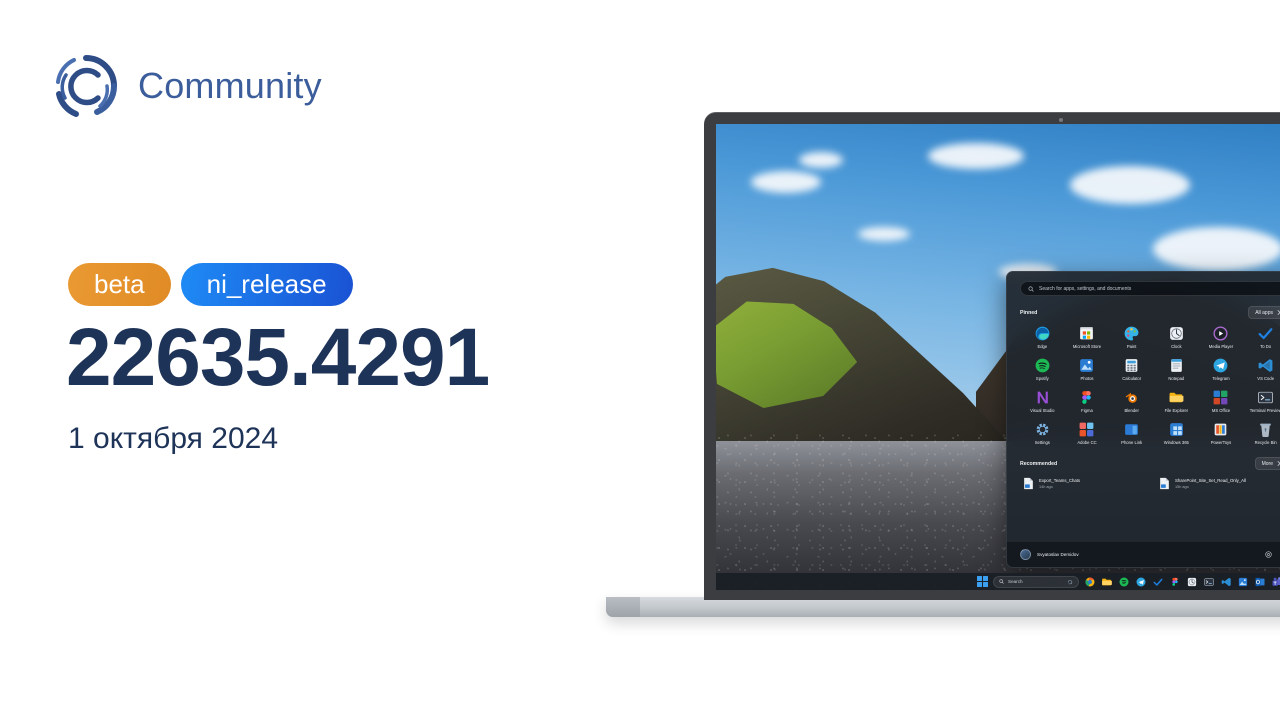  I want to click on pinned-app-label: Phone Link, so click(1132, 442).